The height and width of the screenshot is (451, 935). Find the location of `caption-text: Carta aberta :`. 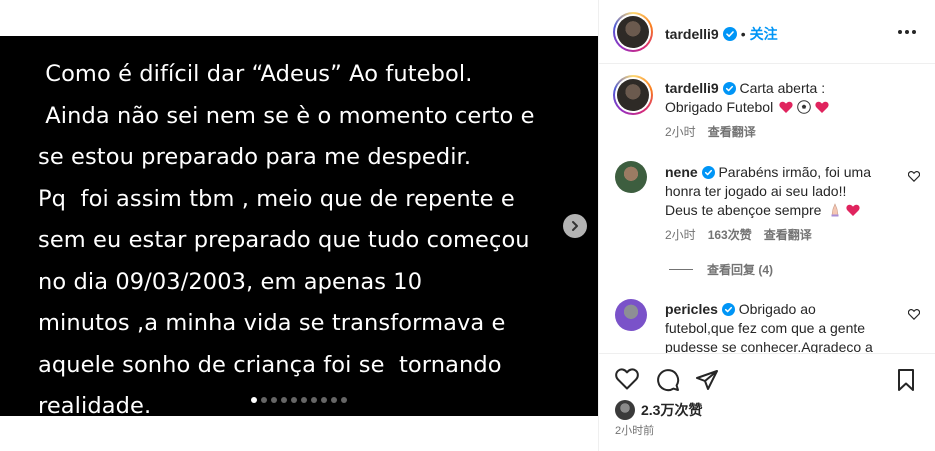

caption-text: Carta aberta : is located at coordinates (782, 88).